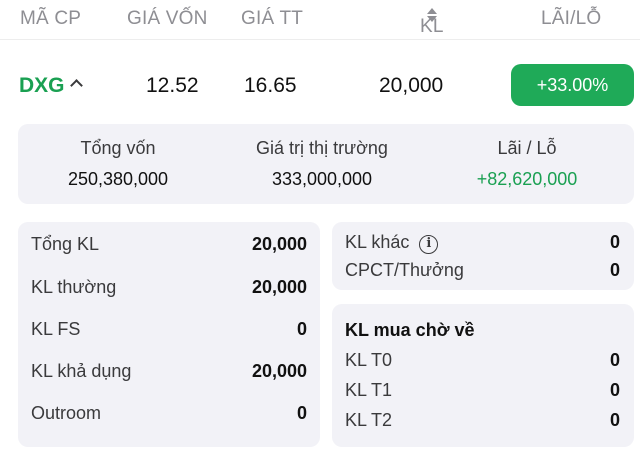  Describe the element at coordinates (279, 287) in the screenshot. I see `normal-volume-value: 20,000` at that location.